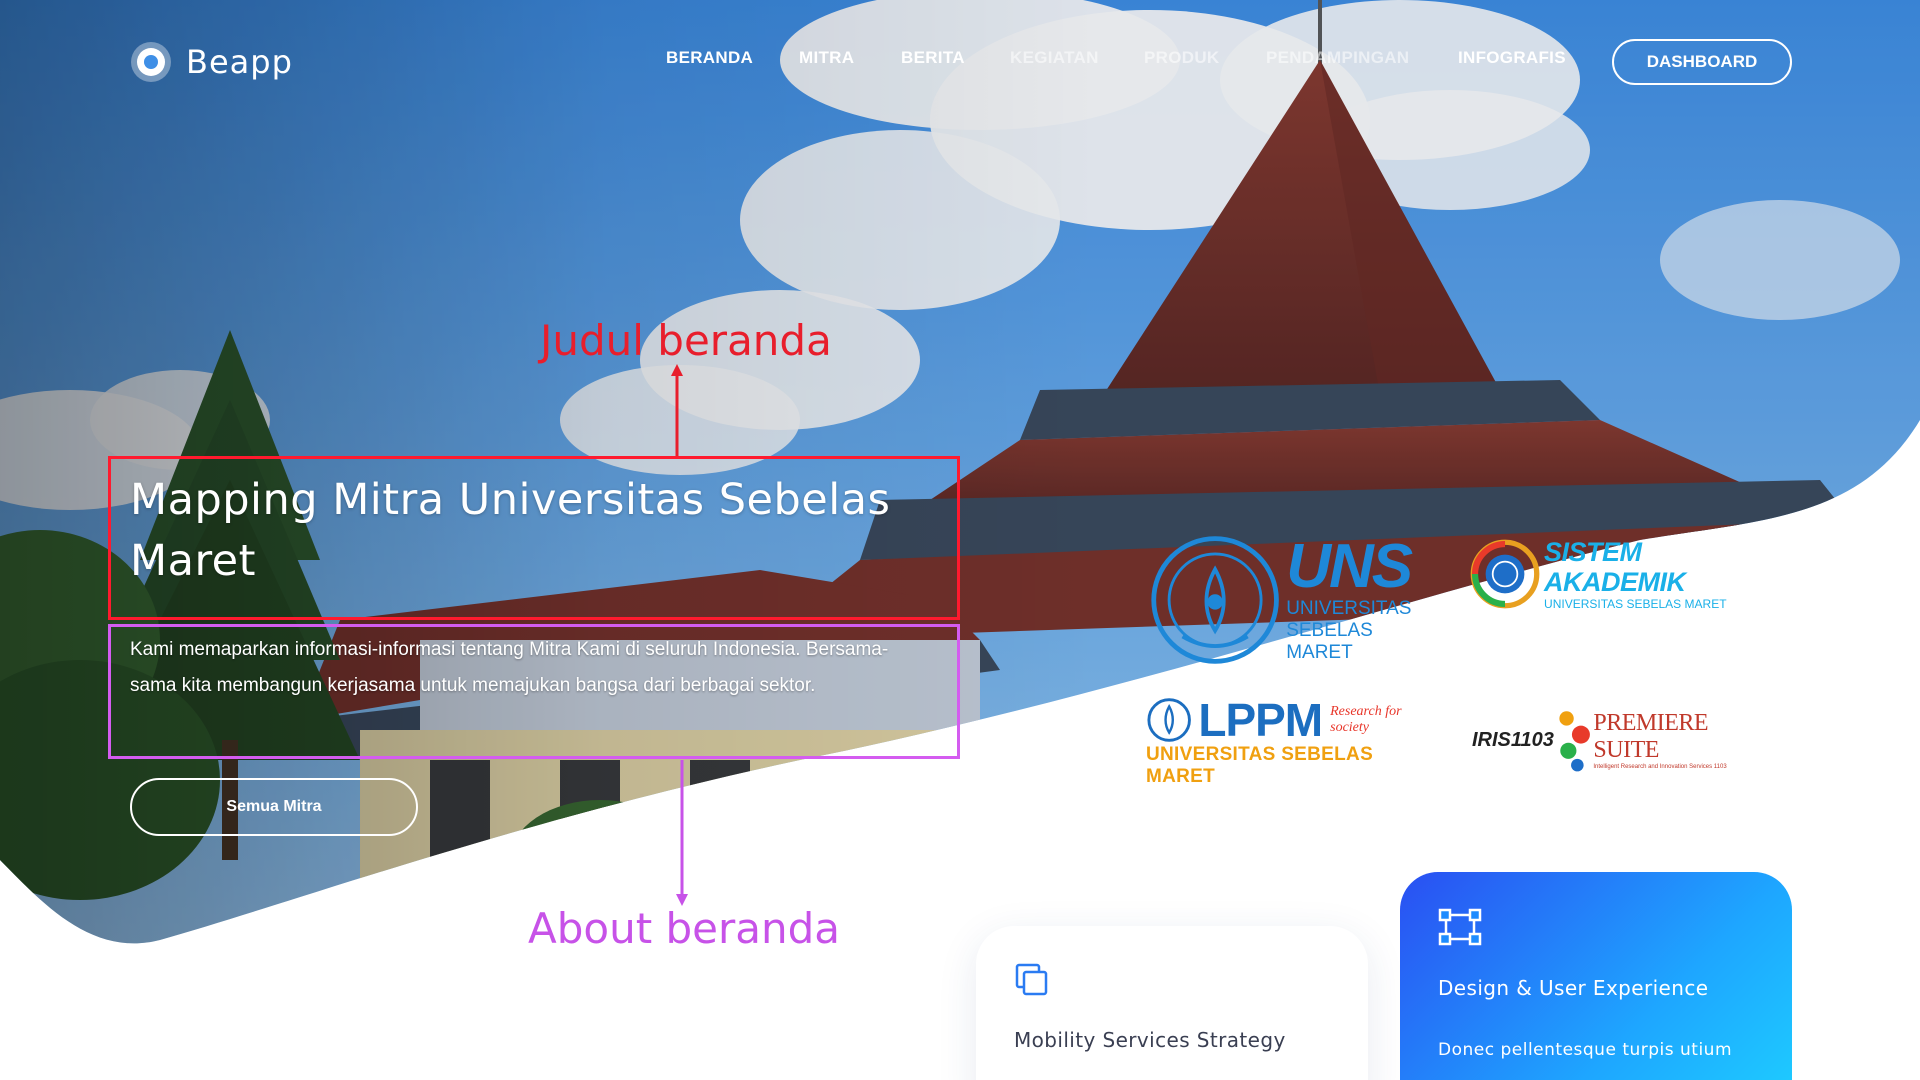 This screenshot has height=1080, width=1920. Describe the element at coordinates (1635, 604) in the screenshot. I see `sistem-akademik-subtitle: UNIVERSITAS SEBELAS MARET` at that location.